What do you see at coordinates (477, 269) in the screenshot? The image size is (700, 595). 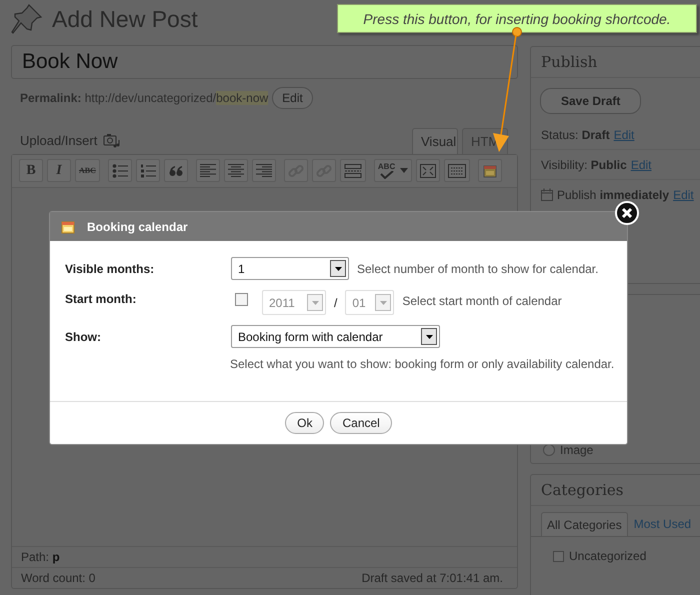 I see `field-hint: Select number of month to show for calendar.` at bounding box center [477, 269].